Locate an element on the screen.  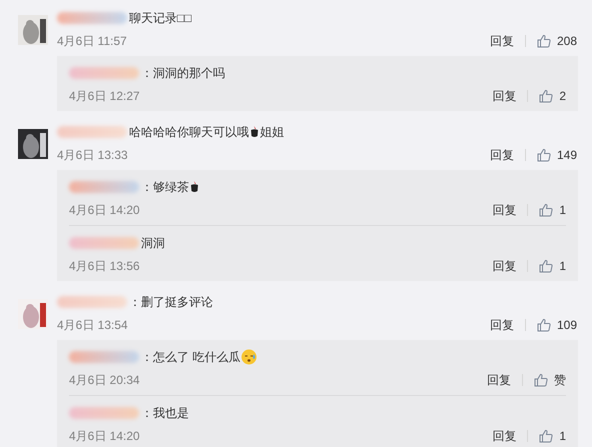
like-button: 149 is located at coordinates (556, 155).